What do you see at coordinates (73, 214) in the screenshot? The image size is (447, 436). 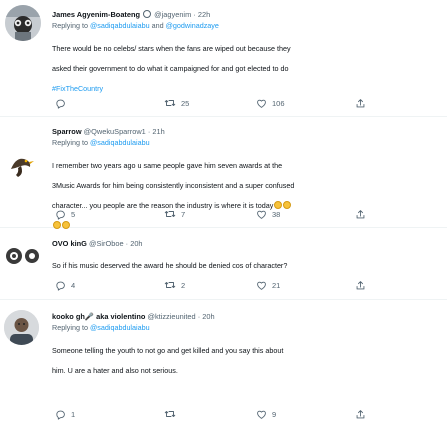 I see `reply-count: 5` at bounding box center [73, 214].